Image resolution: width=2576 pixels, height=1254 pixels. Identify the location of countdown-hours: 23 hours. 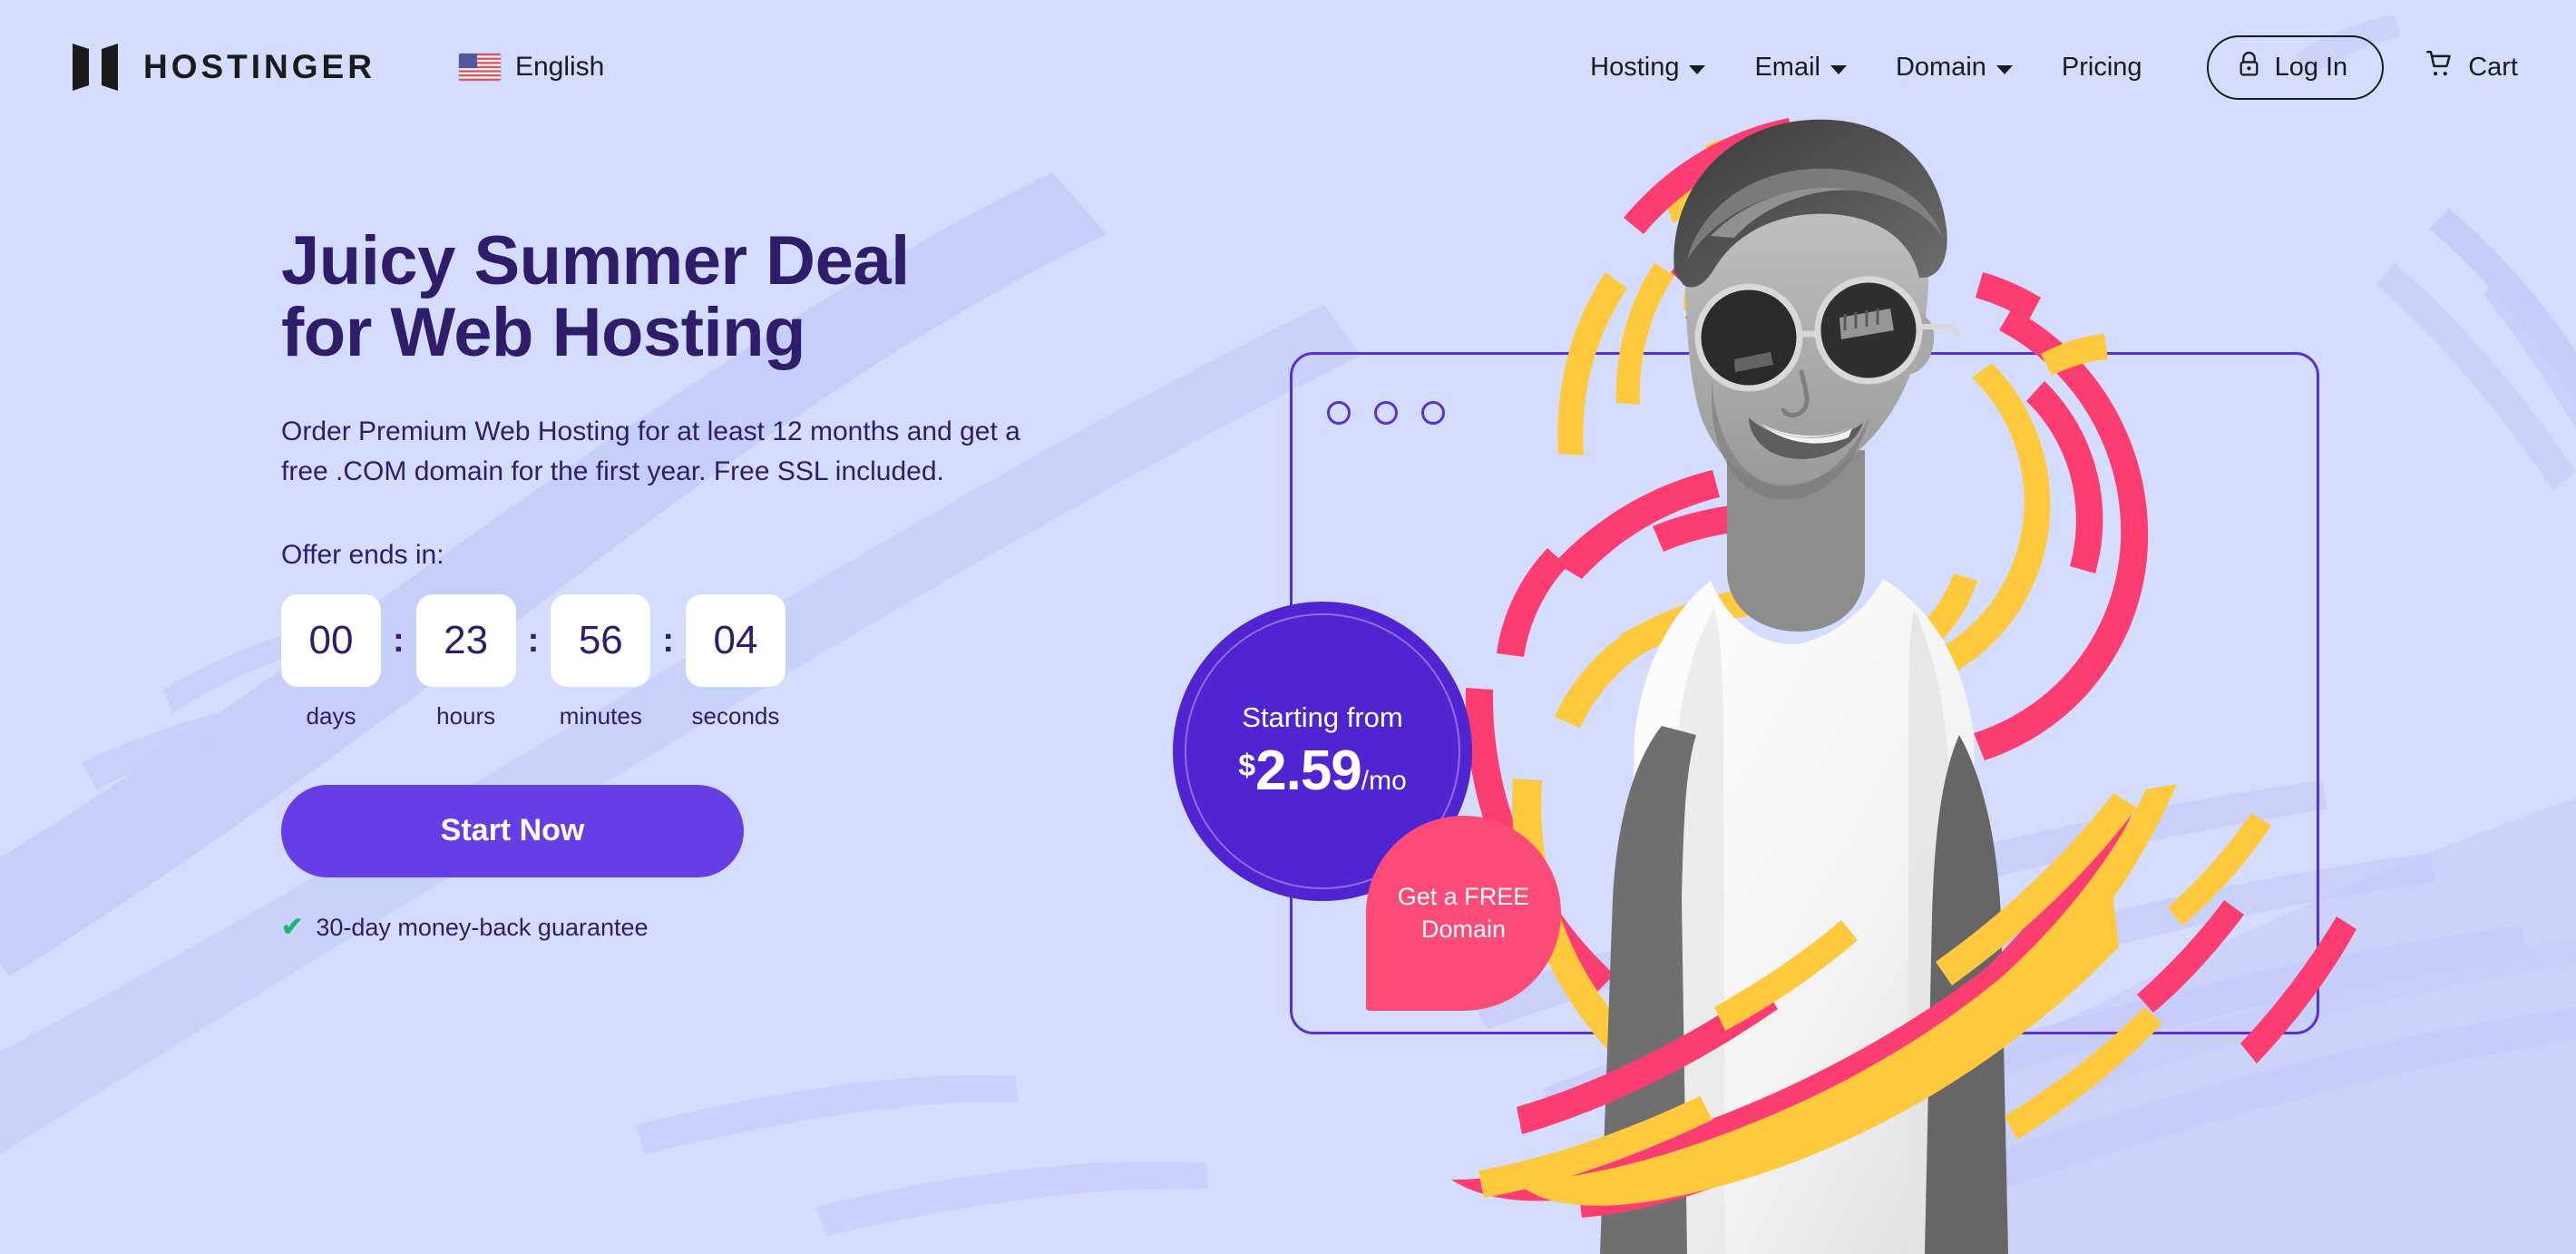
(465, 661).